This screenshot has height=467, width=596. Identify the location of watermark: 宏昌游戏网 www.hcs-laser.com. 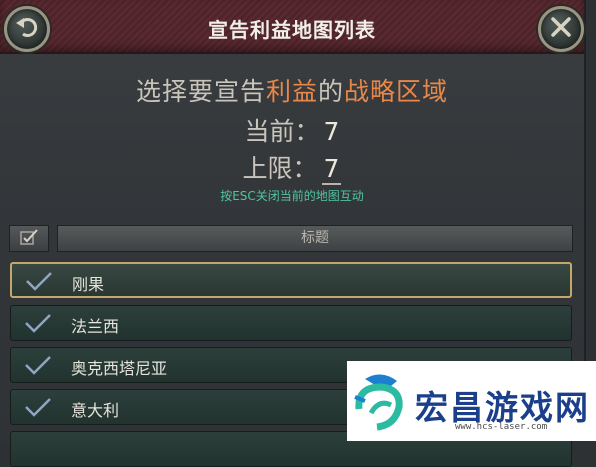
(471, 401).